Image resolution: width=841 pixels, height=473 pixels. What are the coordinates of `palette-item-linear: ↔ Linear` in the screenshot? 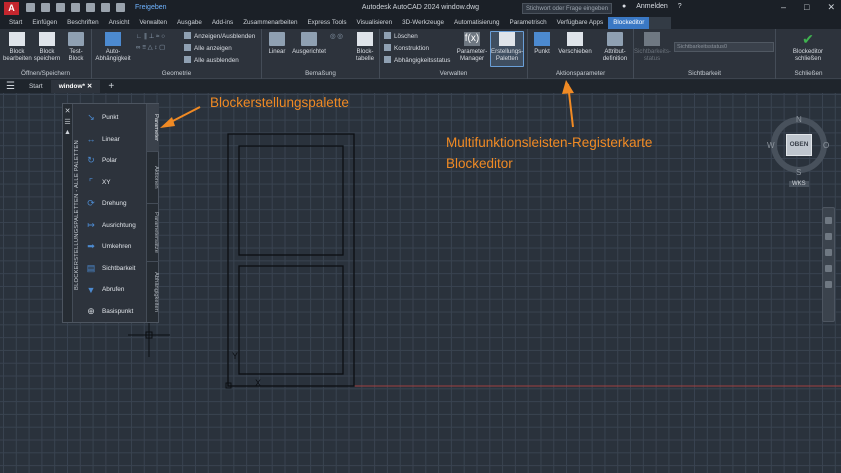 It's located at (116, 140).